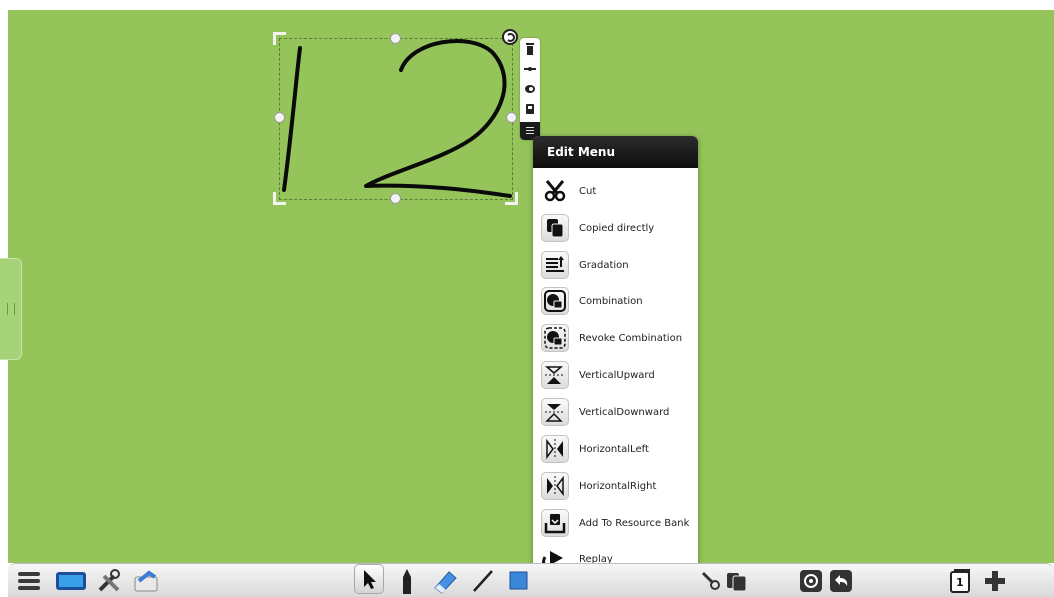 This screenshot has width=1054, height=597. I want to click on menu-item-revoke-combination: Revoke Combination, so click(618, 338).